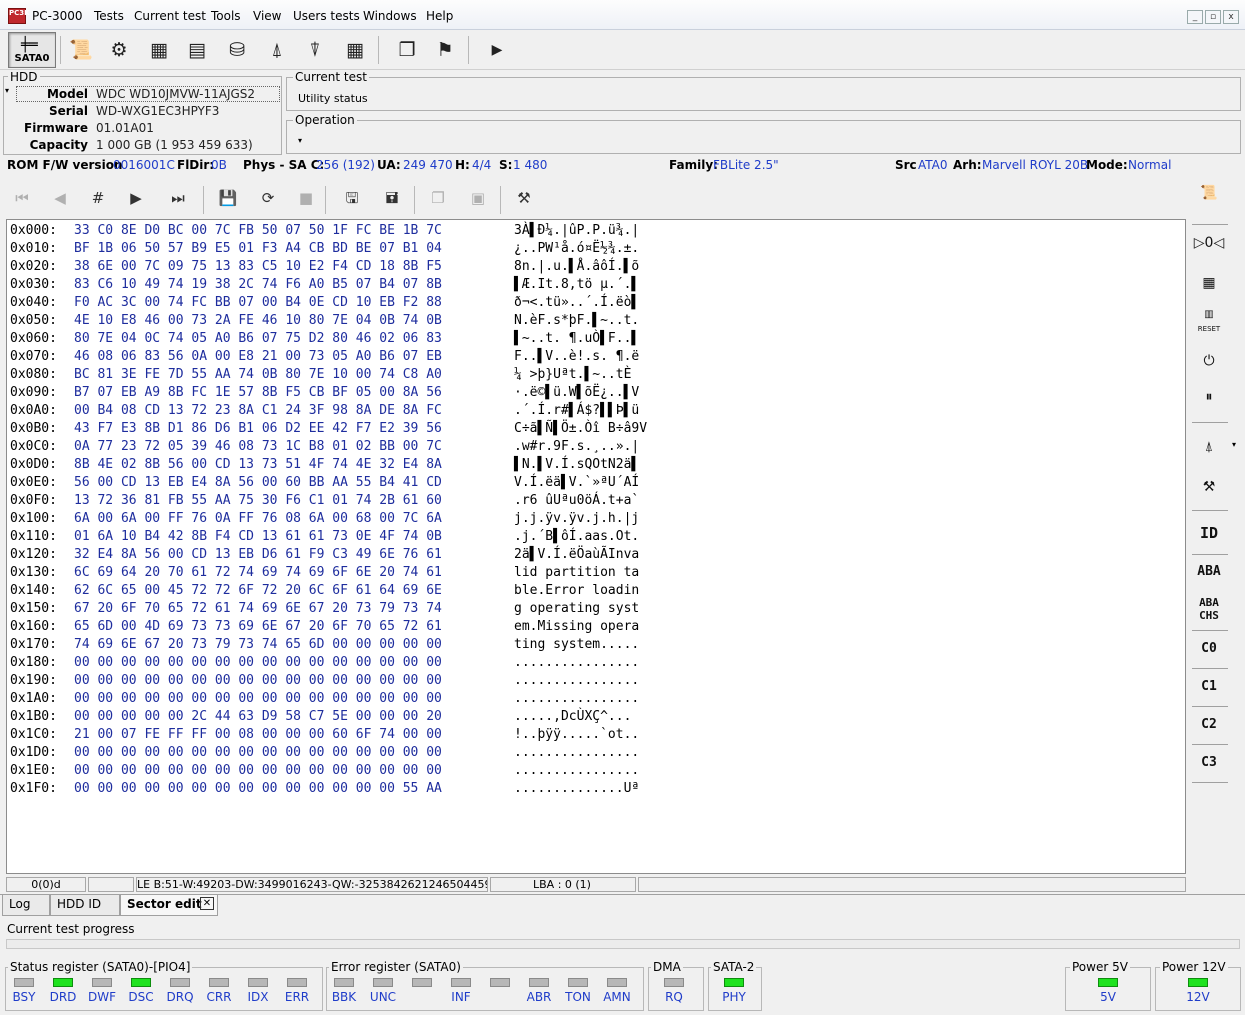 This screenshot has height=1015, width=1245. What do you see at coordinates (576, 483) in the screenshot?
I see `hex-ascii: V.Í.ëä▌V.`»ªU´AÍ` at bounding box center [576, 483].